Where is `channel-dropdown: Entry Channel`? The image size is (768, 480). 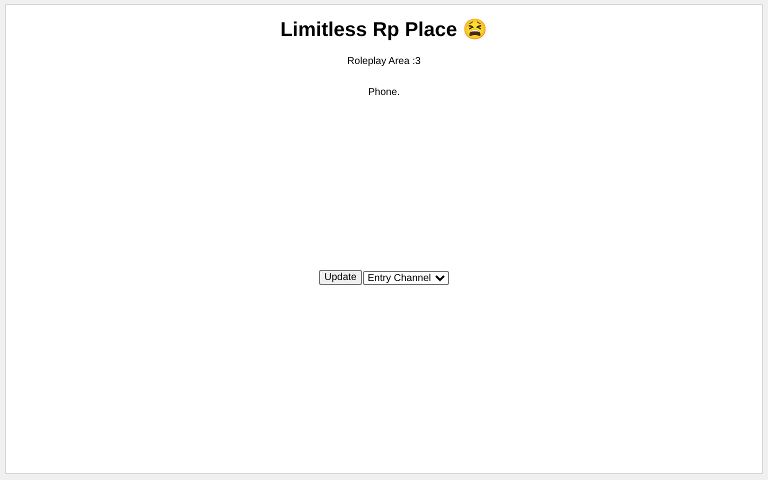
channel-dropdown: Entry Channel is located at coordinates (405, 277).